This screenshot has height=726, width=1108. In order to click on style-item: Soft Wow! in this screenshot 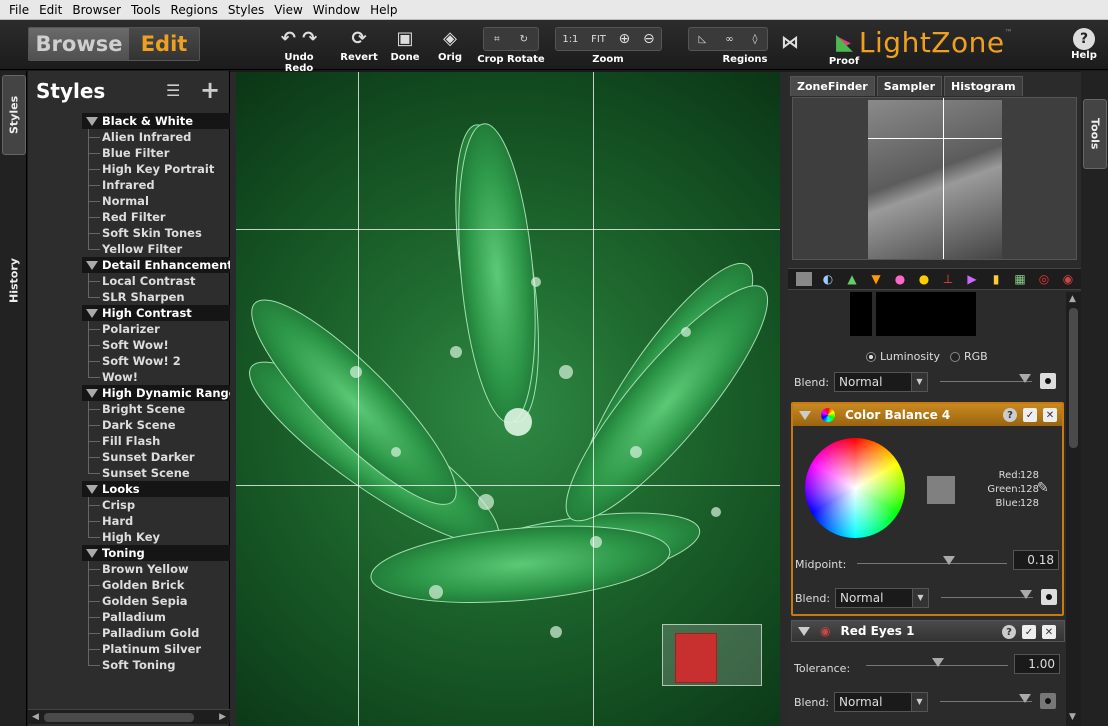, I will do `click(166, 345)`.